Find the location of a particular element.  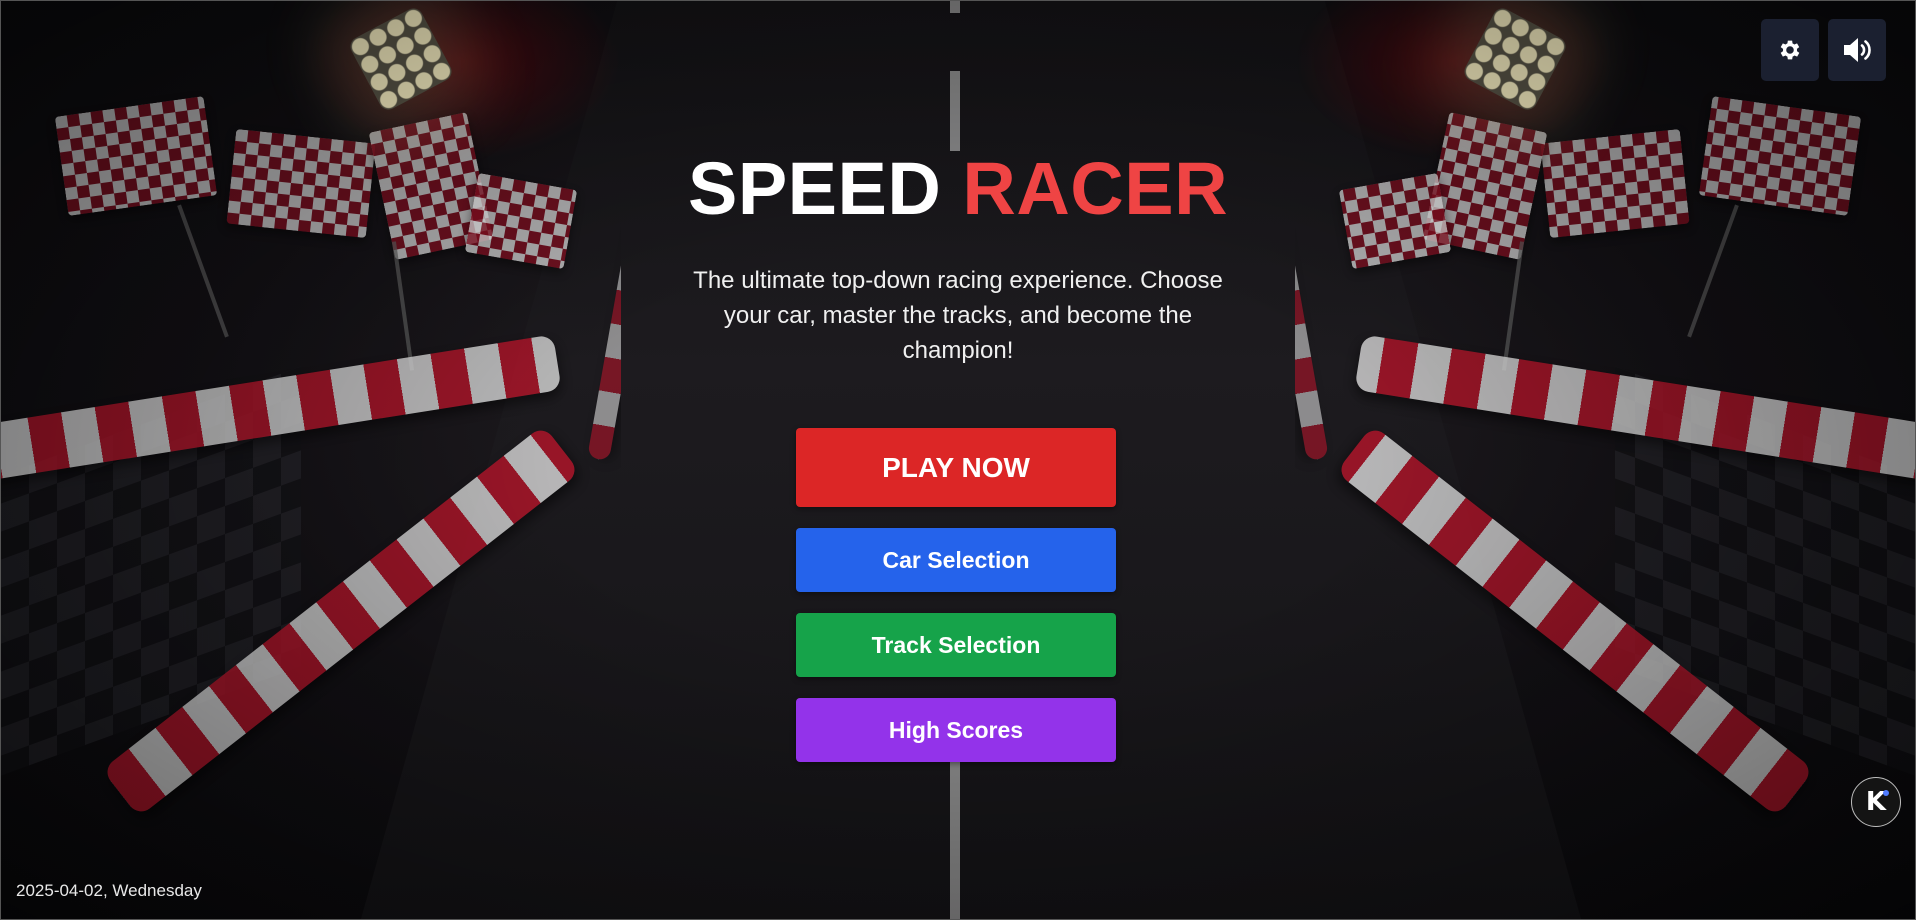

settings-button is located at coordinates (1790, 50).